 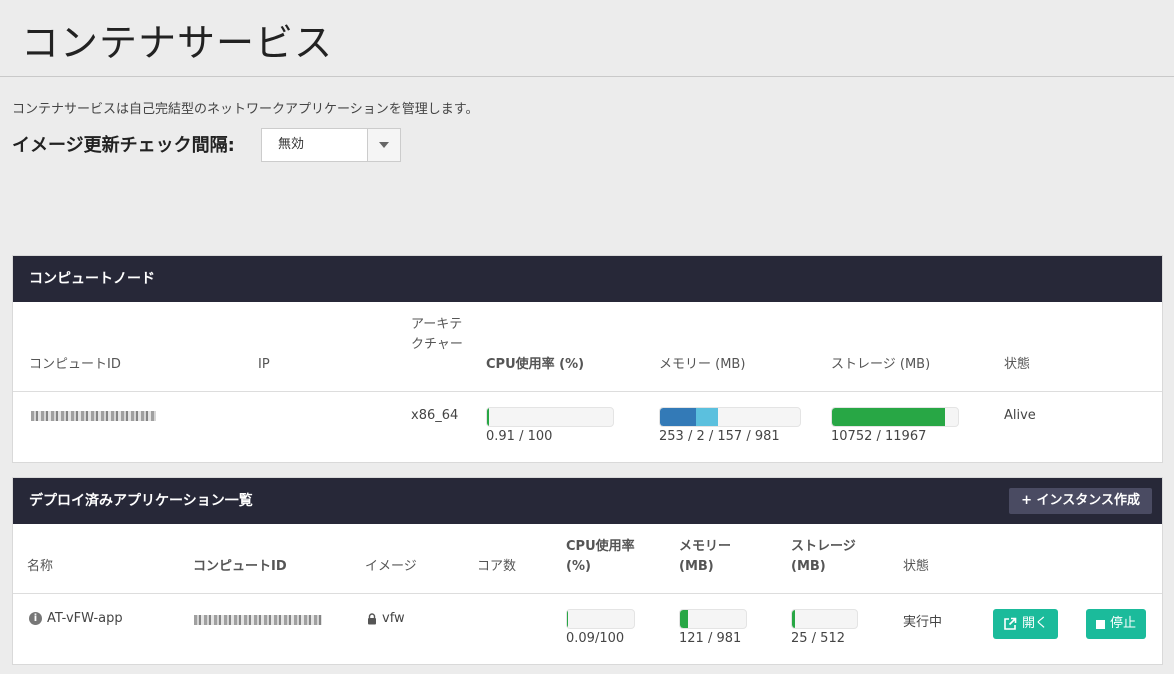 What do you see at coordinates (702, 364) in the screenshot?
I see `col-header-memory: メモリー (MB)` at bounding box center [702, 364].